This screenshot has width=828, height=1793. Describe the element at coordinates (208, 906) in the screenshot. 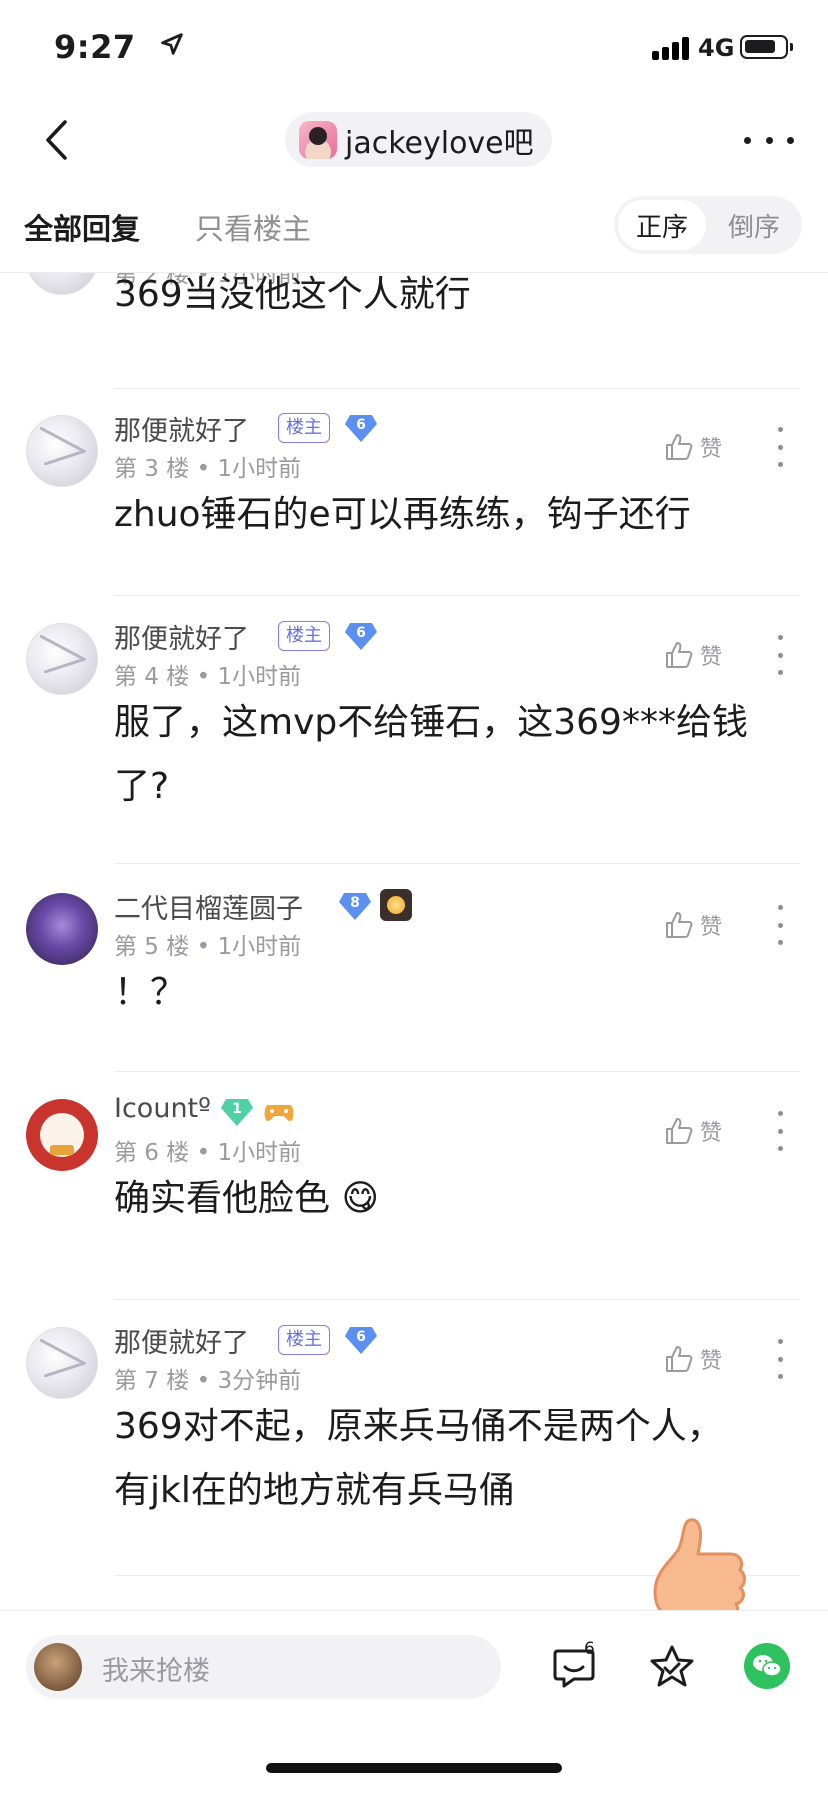

I see `username: 二代目榴莲圆子` at that location.